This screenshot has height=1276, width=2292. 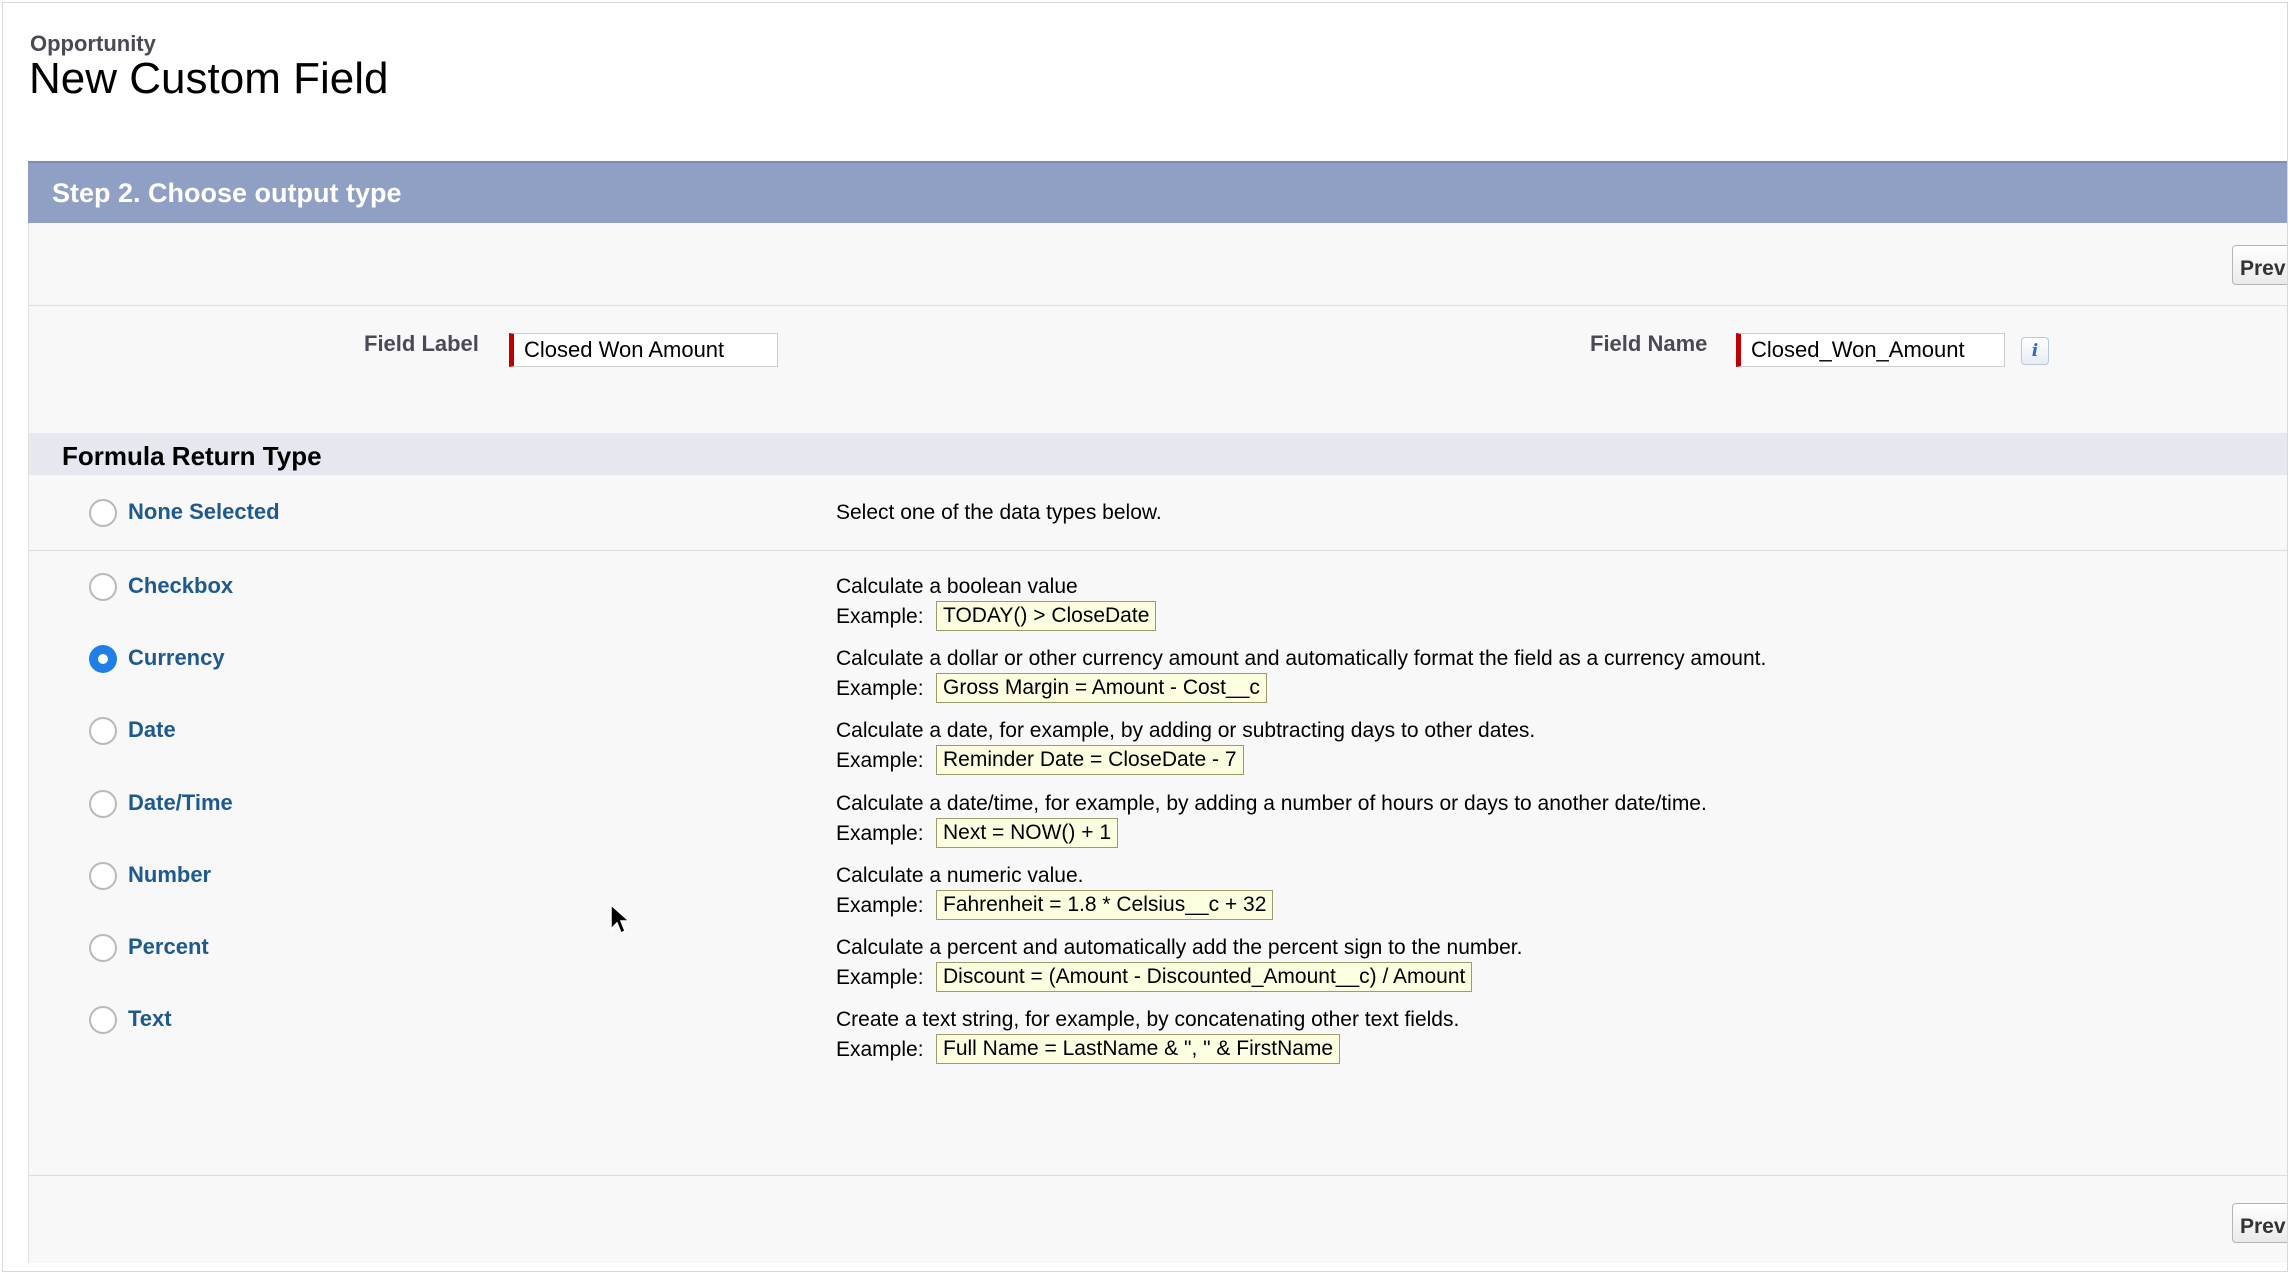 What do you see at coordinates (150, 1019) in the screenshot?
I see `type-label: Text` at bounding box center [150, 1019].